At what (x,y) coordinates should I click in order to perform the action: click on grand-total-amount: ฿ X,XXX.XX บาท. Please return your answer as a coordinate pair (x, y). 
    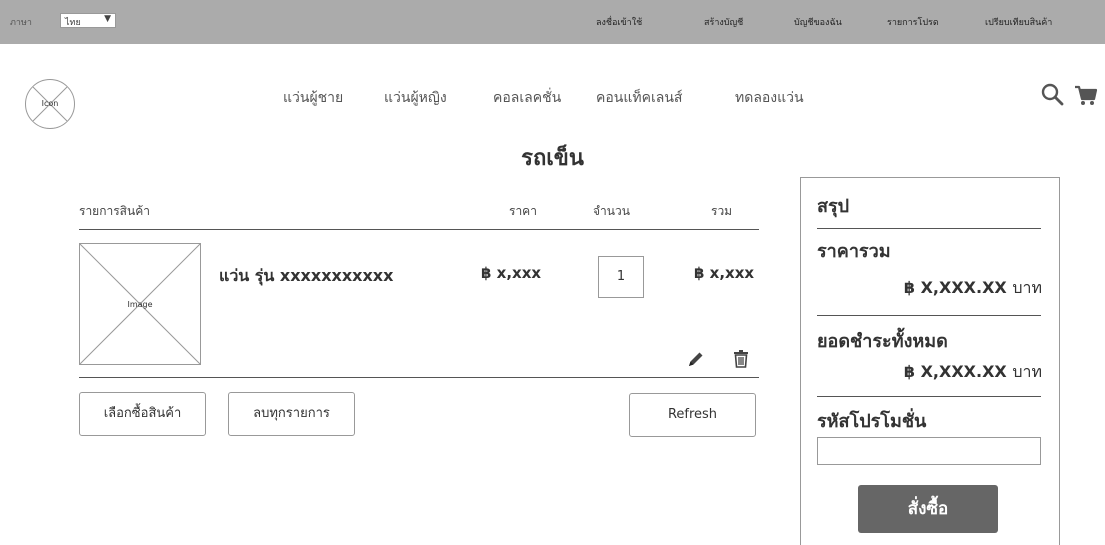
    Looking at the image, I should click on (929, 372).